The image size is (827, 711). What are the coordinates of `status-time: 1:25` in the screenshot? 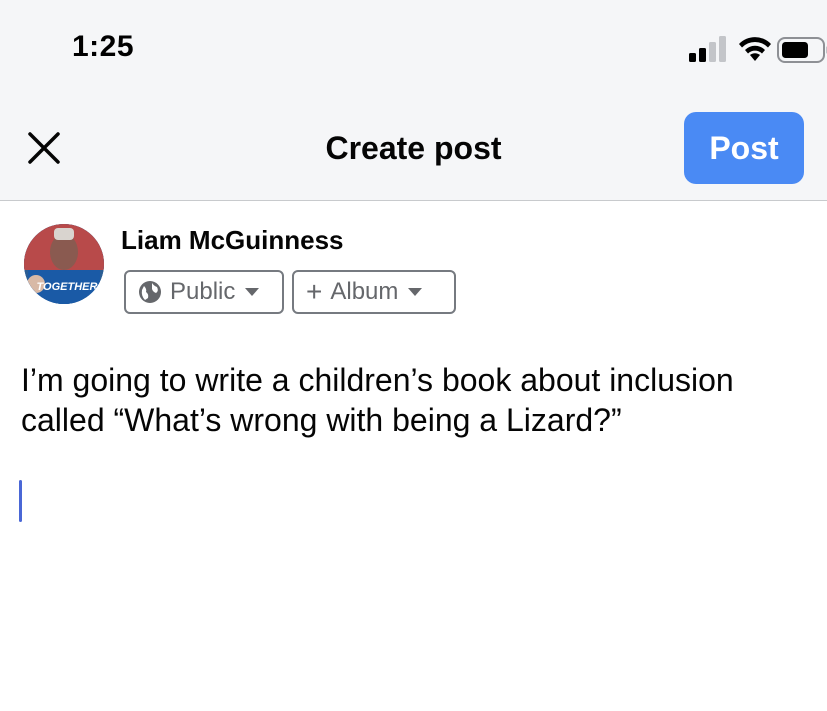 It's located at (103, 46).